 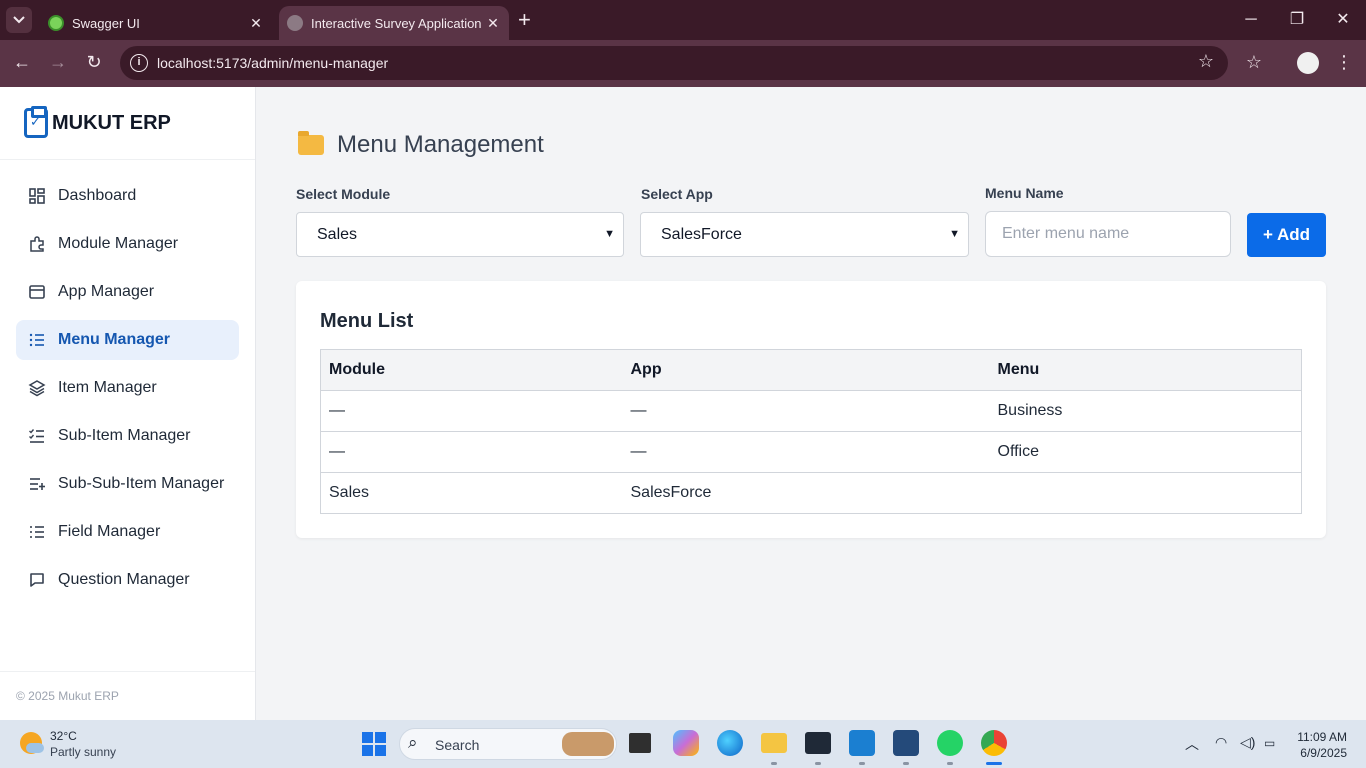 What do you see at coordinates (22, 62) in the screenshot?
I see `back-icon: ←` at bounding box center [22, 62].